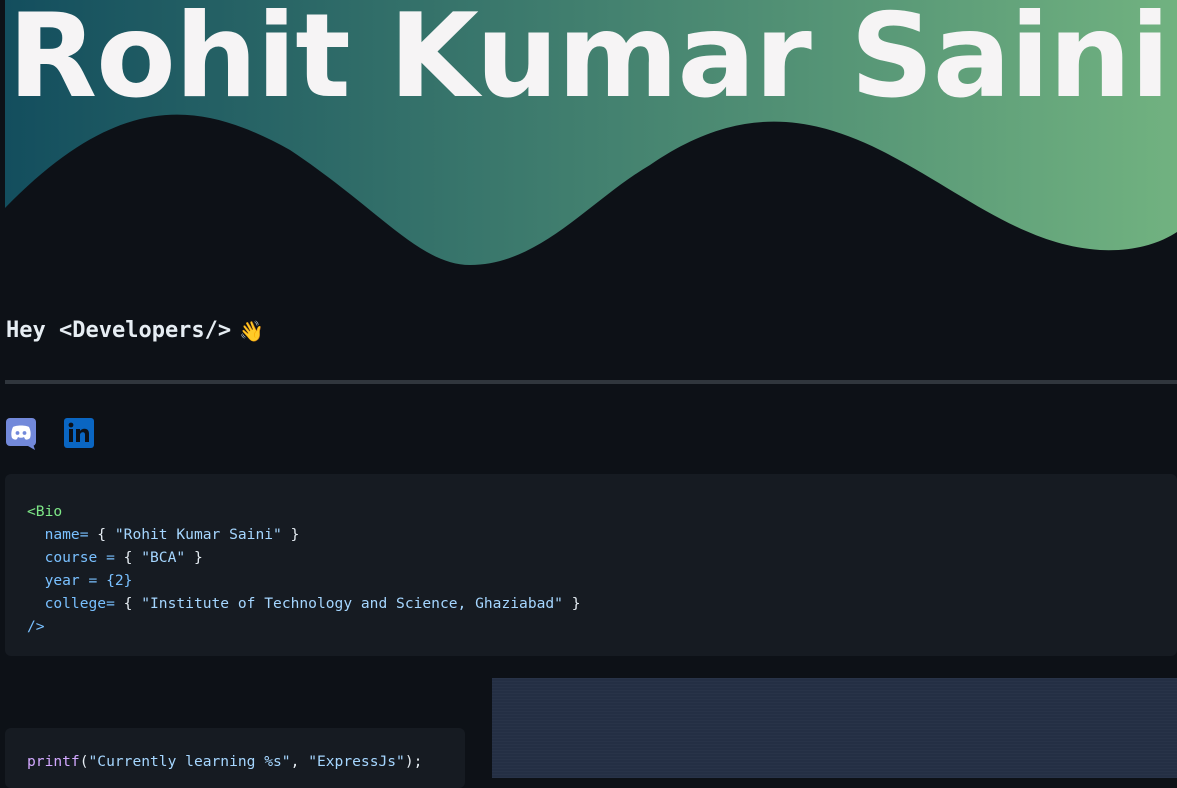  What do you see at coordinates (591, 382) in the screenshot?
I see `section-divider` at bounding box center [591, 382].